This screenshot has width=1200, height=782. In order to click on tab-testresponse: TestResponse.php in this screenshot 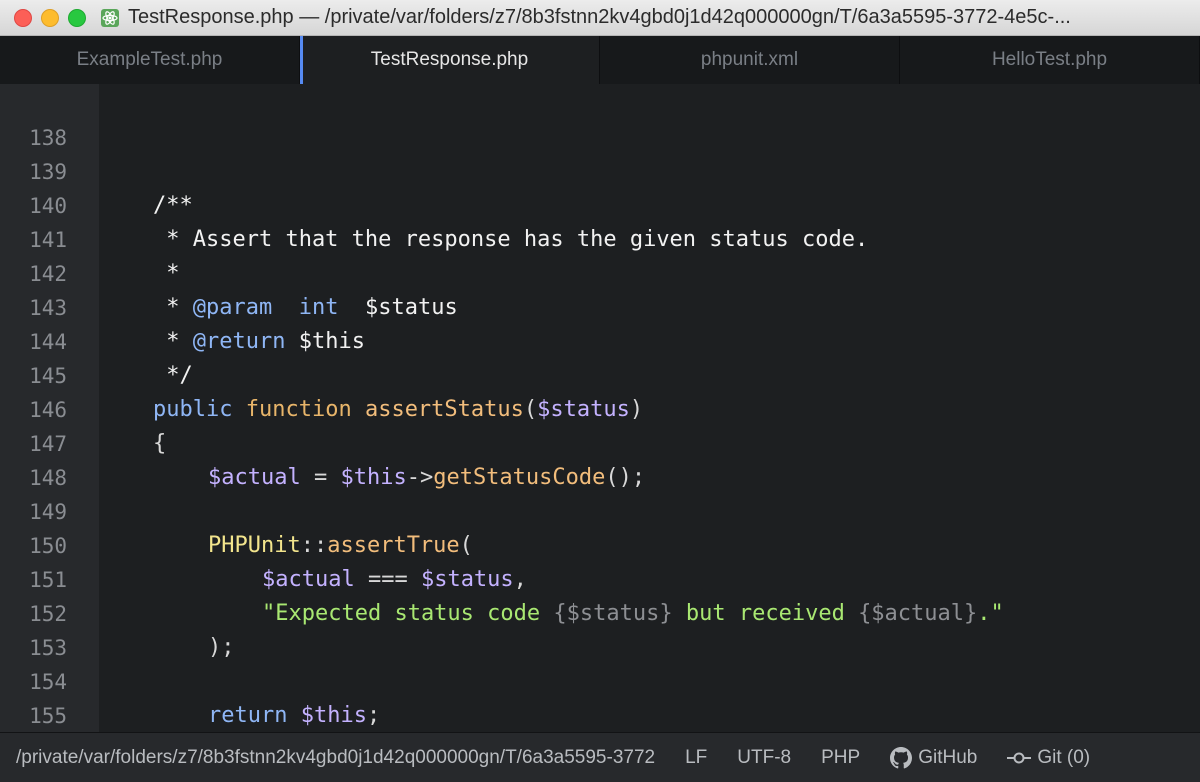, I will do `click(450, 60)`.